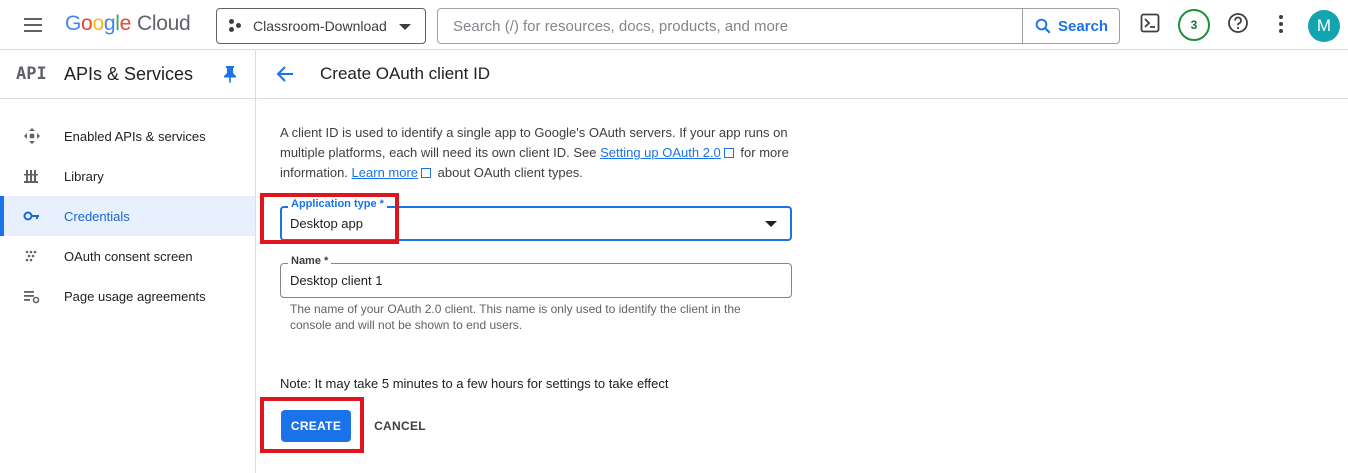  What do you see at coordinates (316, 426) in the screenshot?
I see `create-button: CREATE` at bounding box center [316, 426].